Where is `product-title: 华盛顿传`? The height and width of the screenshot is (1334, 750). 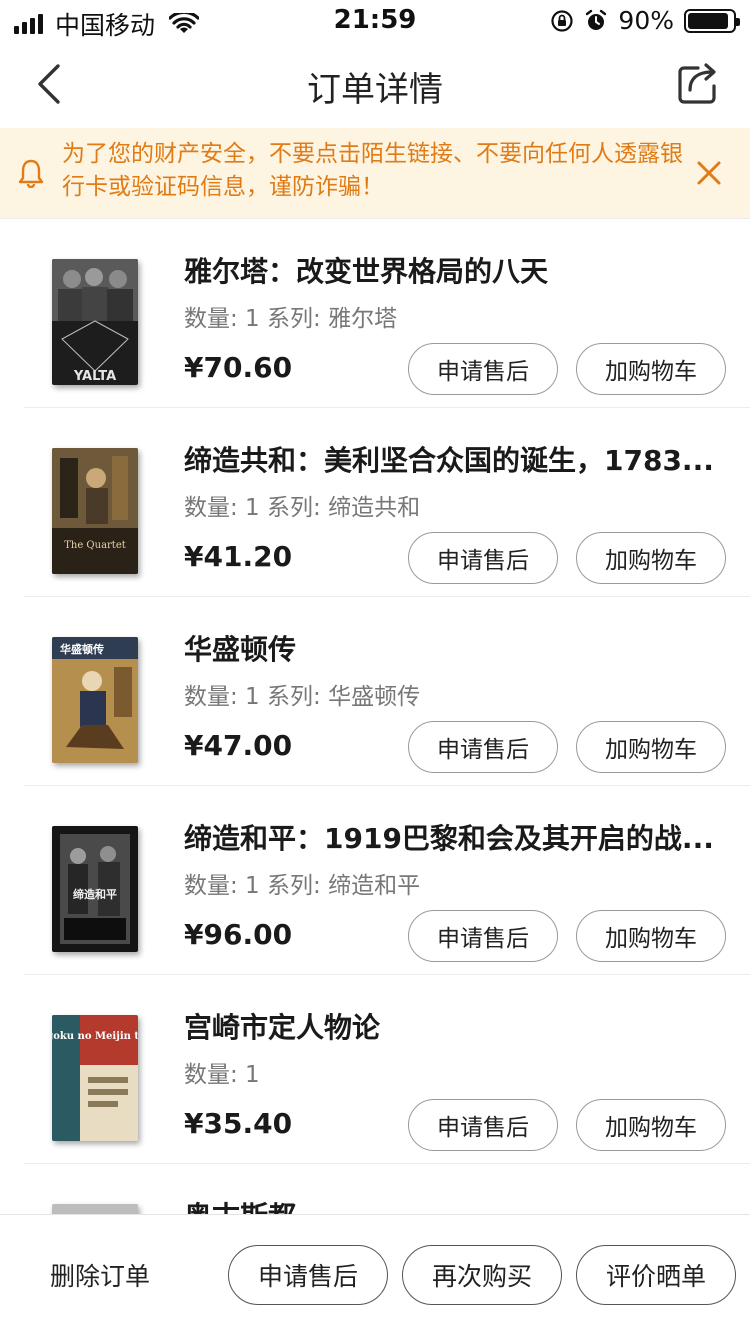
product-title: 华盛顿传 is located at coordinates (454, 650).